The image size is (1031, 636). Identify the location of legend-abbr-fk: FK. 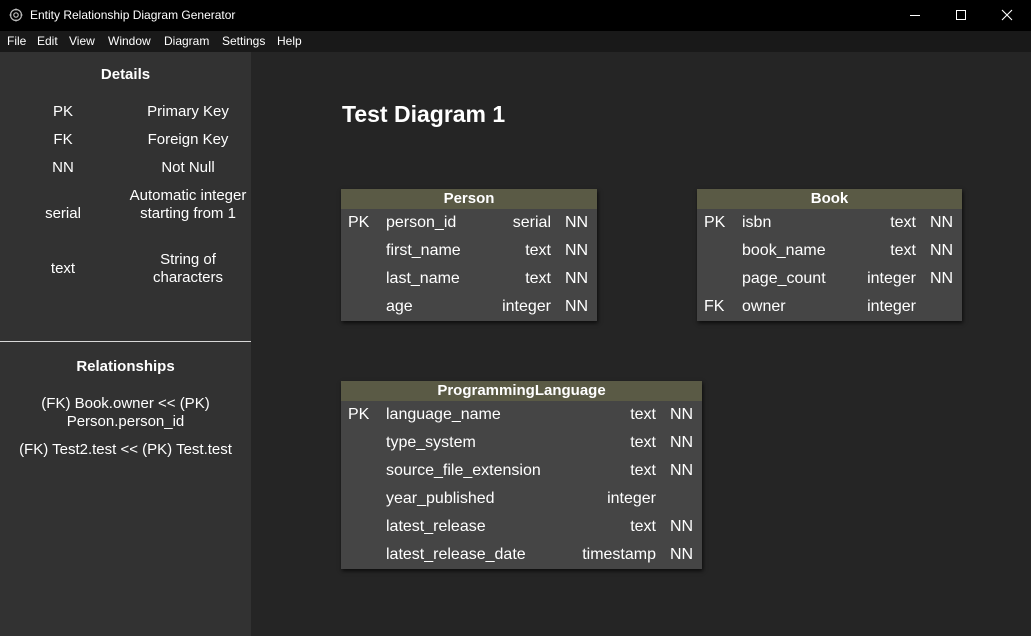
(63, 139).